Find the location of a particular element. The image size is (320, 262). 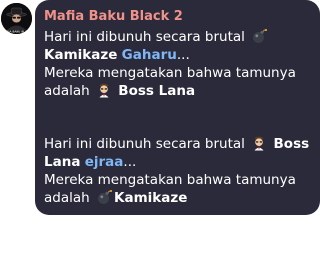

message-line: Hari ini dibunuh secara brutal is located at coordinates (170, 37).